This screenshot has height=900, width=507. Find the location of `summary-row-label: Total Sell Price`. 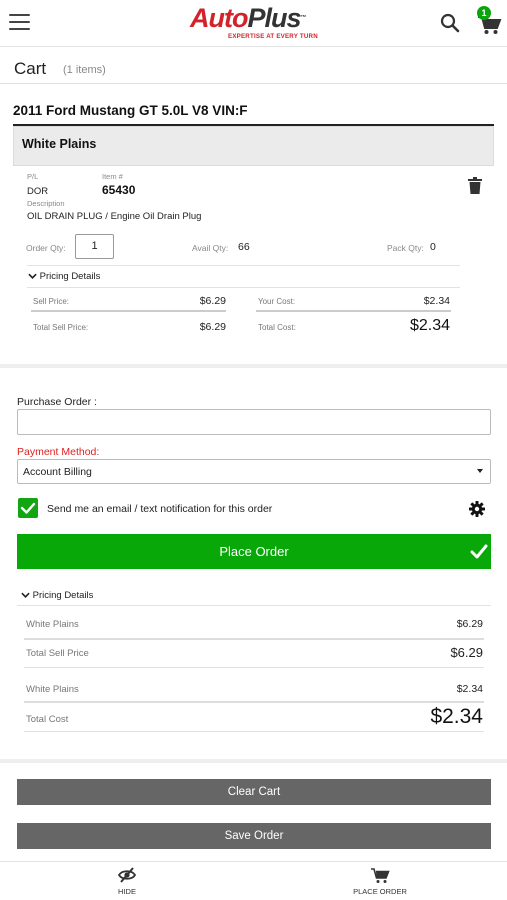

summary-row-label: Total Sell Price is located at coordinates (57, 653).